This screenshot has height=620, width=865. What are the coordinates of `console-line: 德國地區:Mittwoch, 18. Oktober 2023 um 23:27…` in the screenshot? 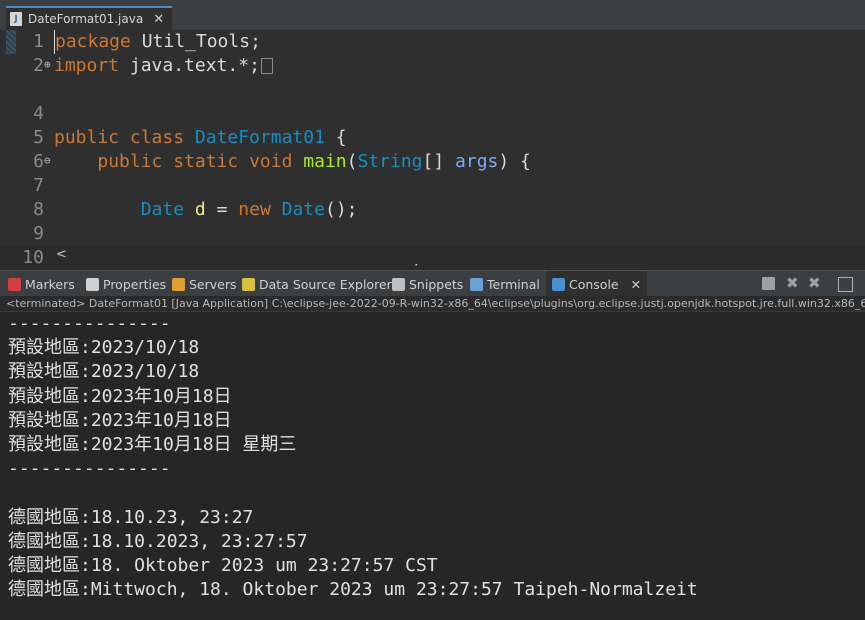 It's located at (353, 590).